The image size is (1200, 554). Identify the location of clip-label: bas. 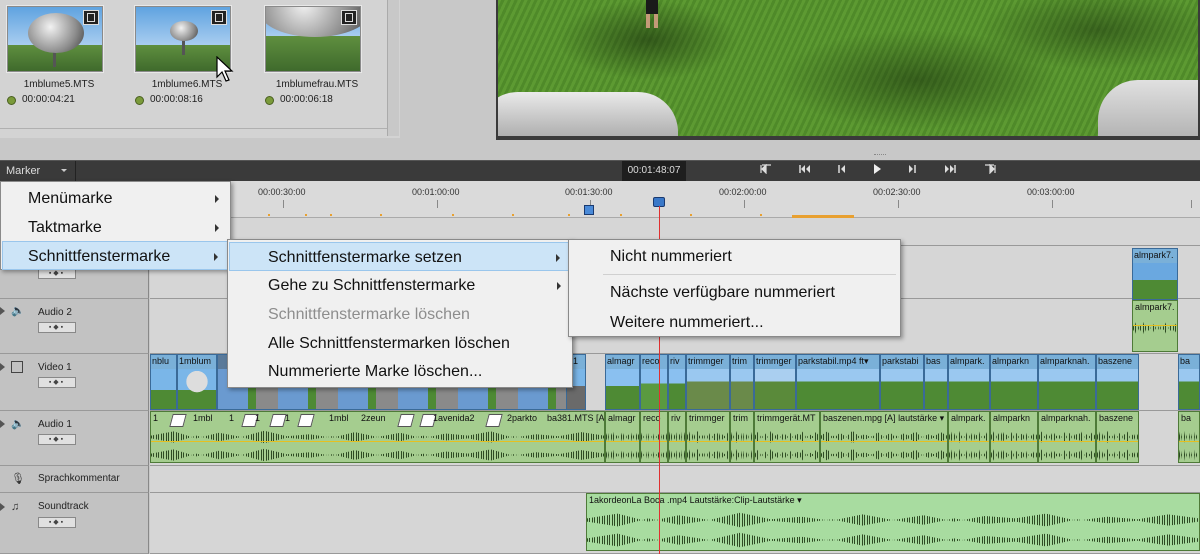
(933, 361).